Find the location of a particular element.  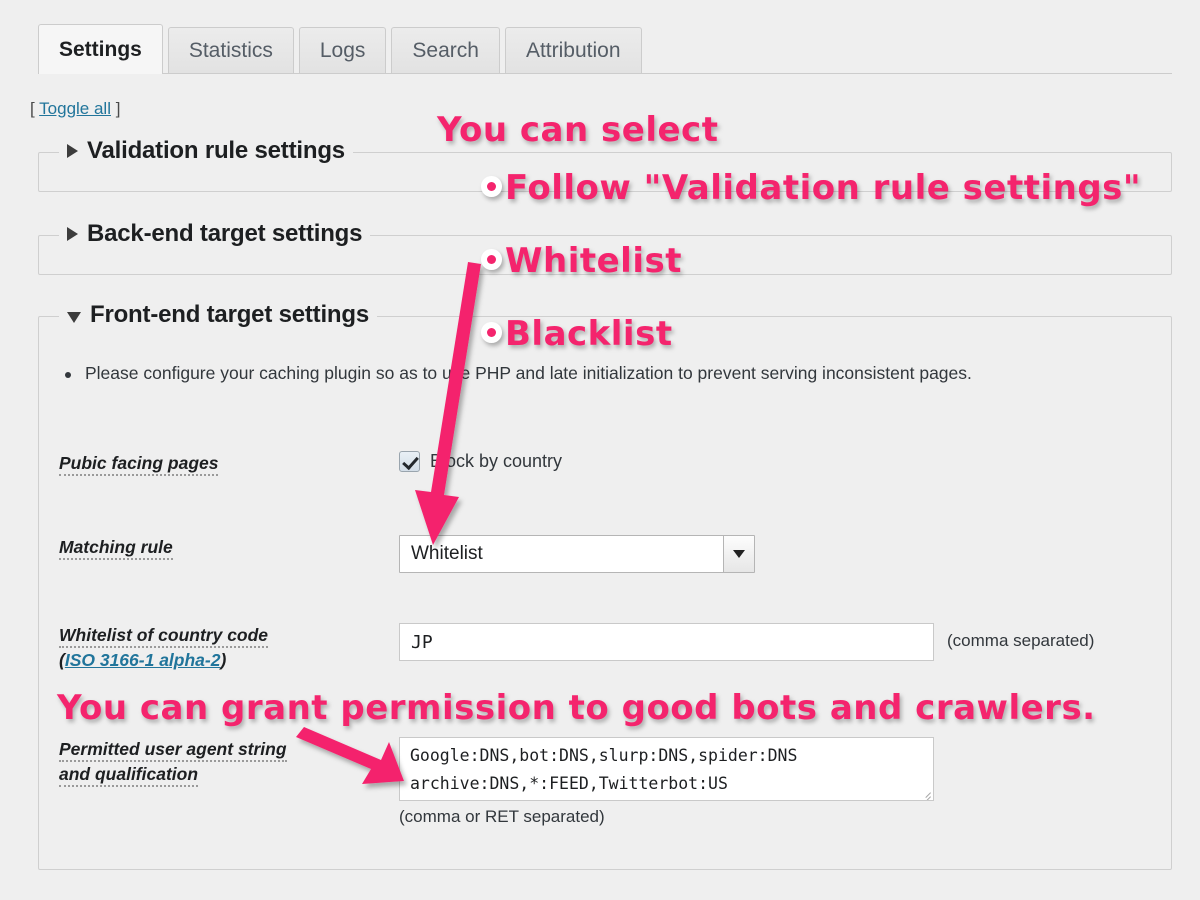

tab-settings: Settings is located at coordinates (100, 49).